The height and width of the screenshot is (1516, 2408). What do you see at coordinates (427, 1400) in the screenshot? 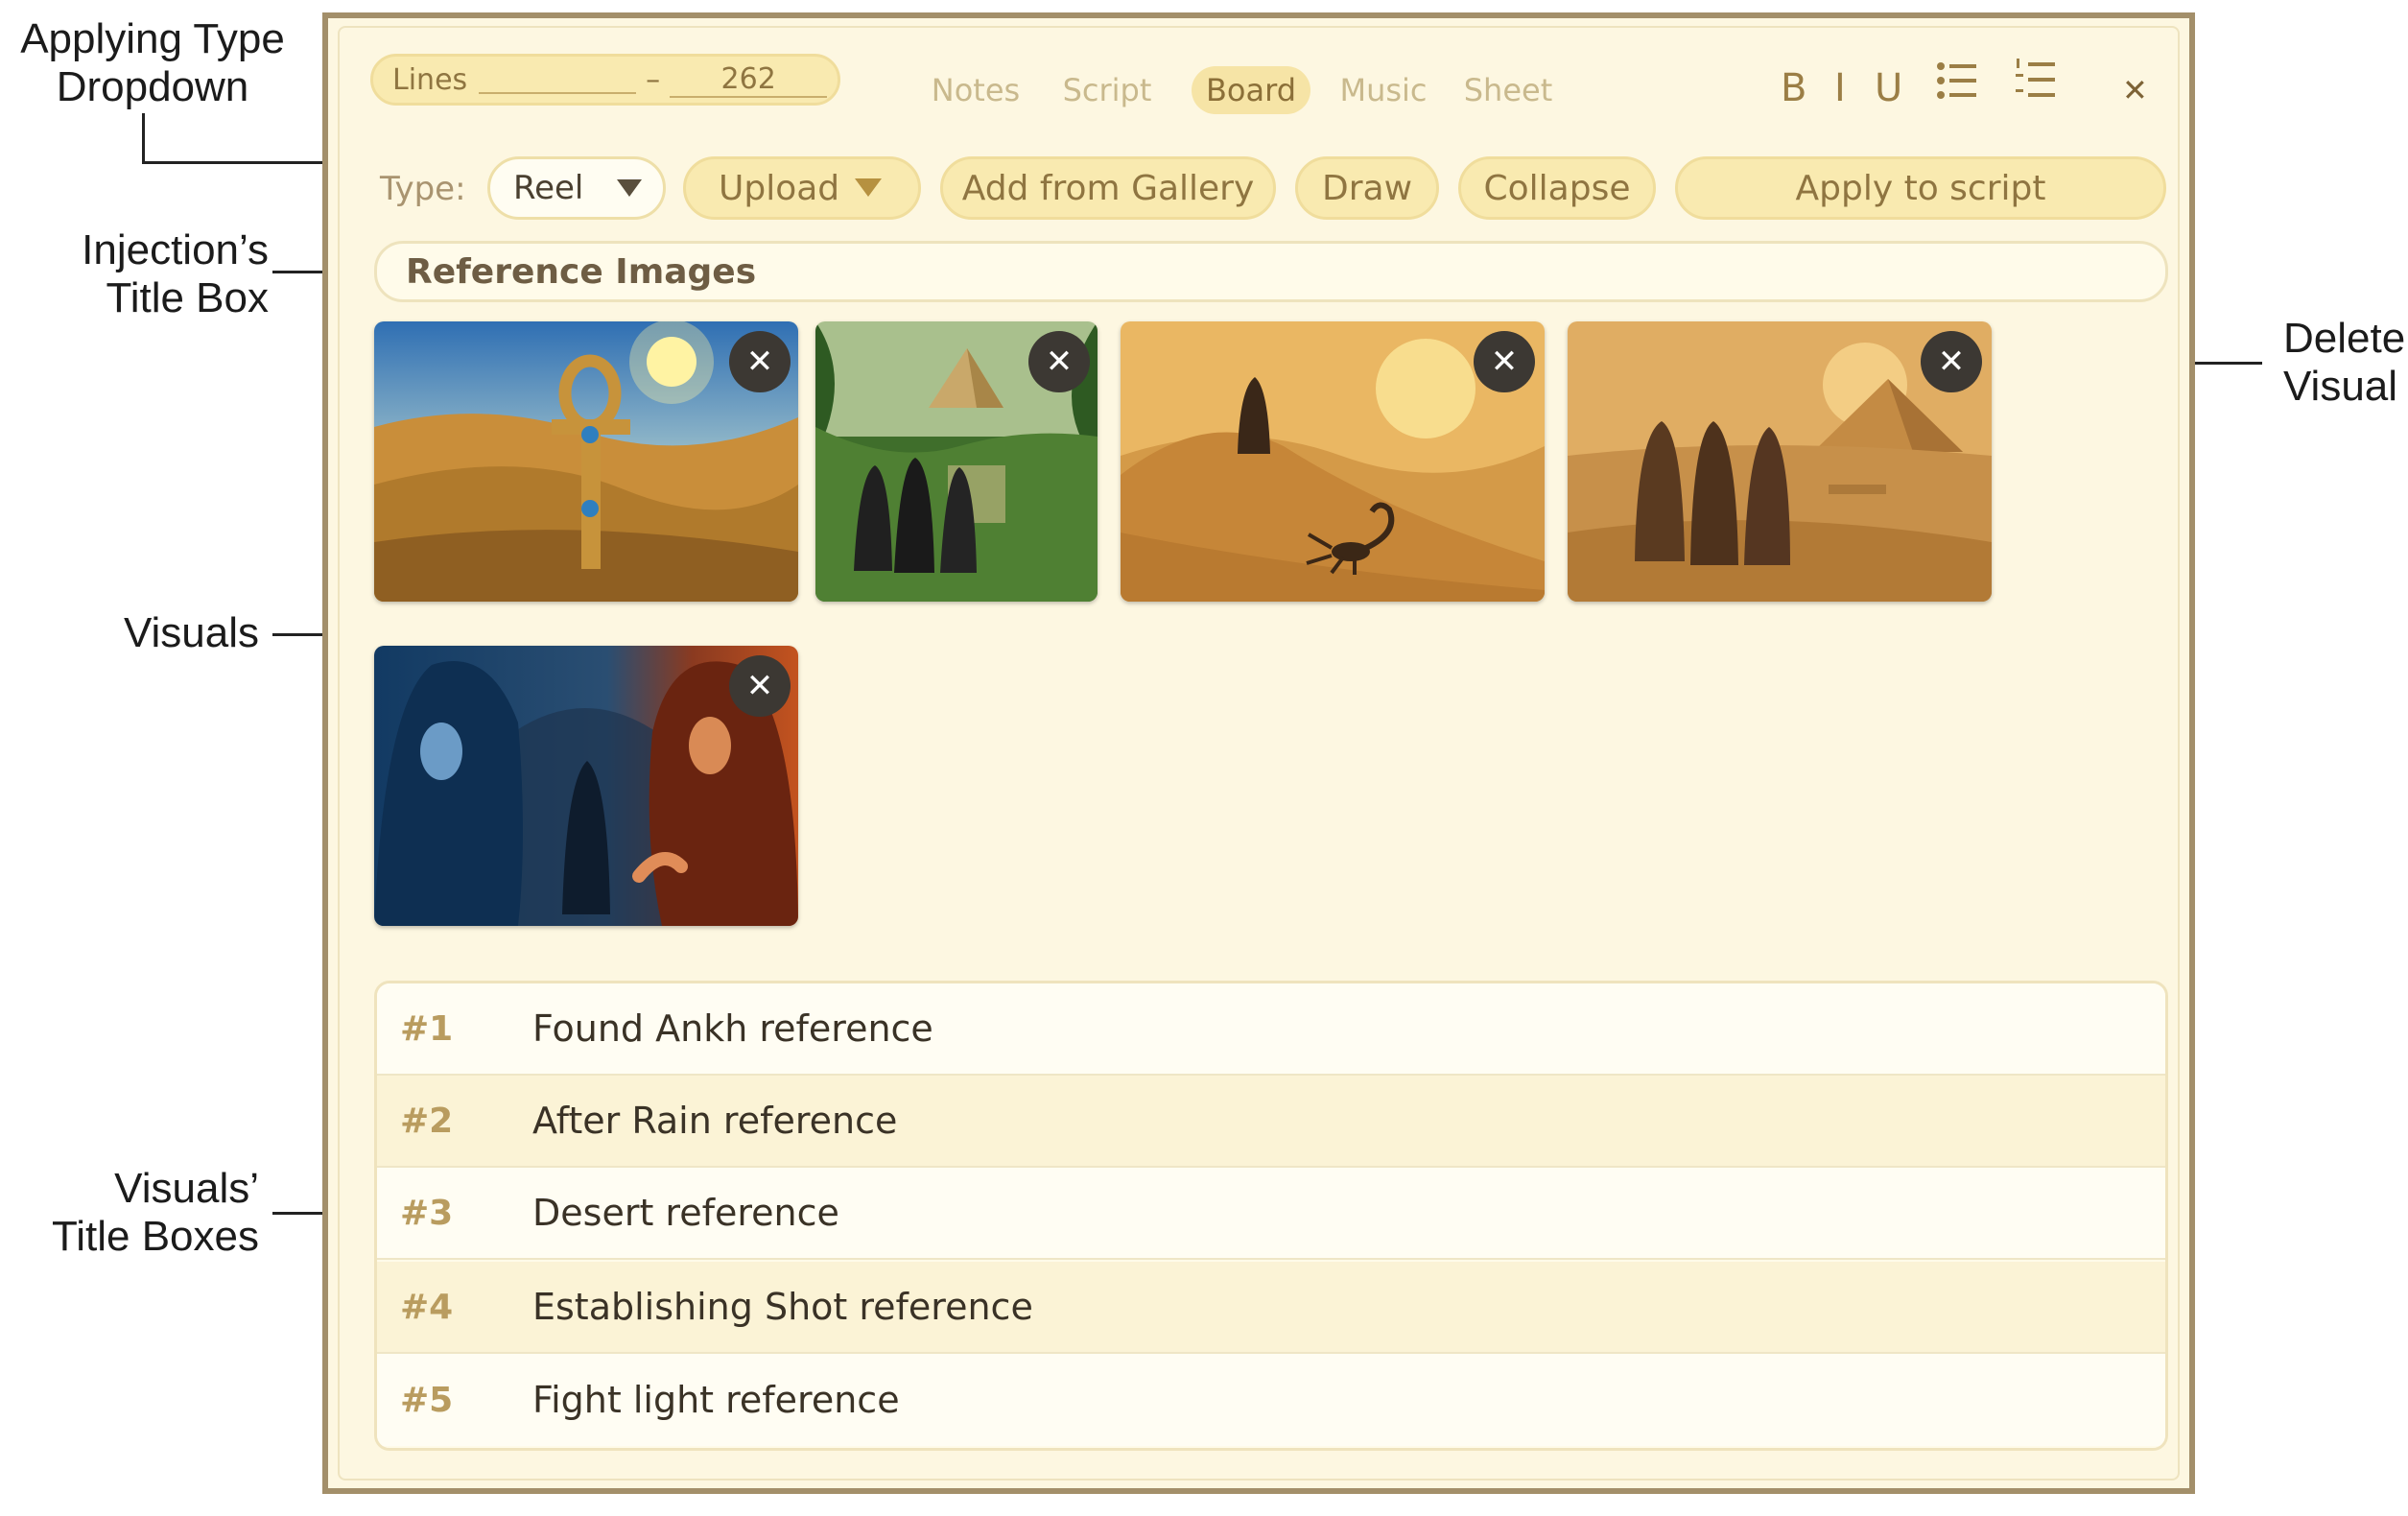
I see `visual-number: #5` at bounding box center [427, 1400].